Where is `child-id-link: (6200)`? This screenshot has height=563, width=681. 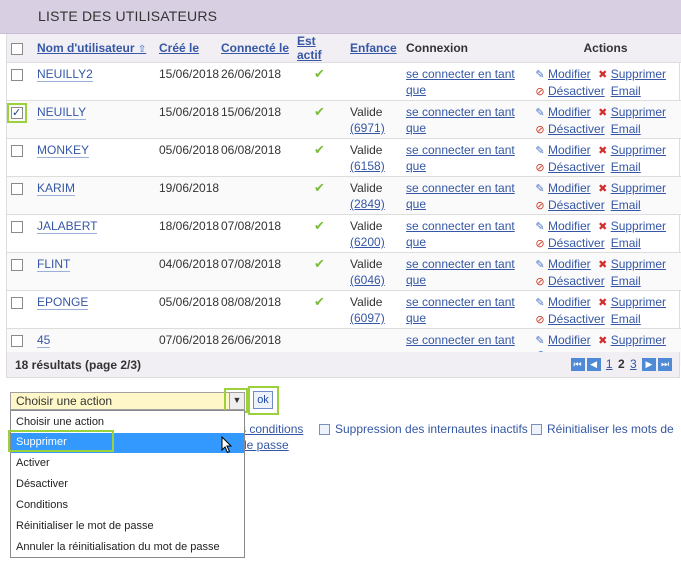
child-id-link: (6200) is located at coordinates (367, 242).